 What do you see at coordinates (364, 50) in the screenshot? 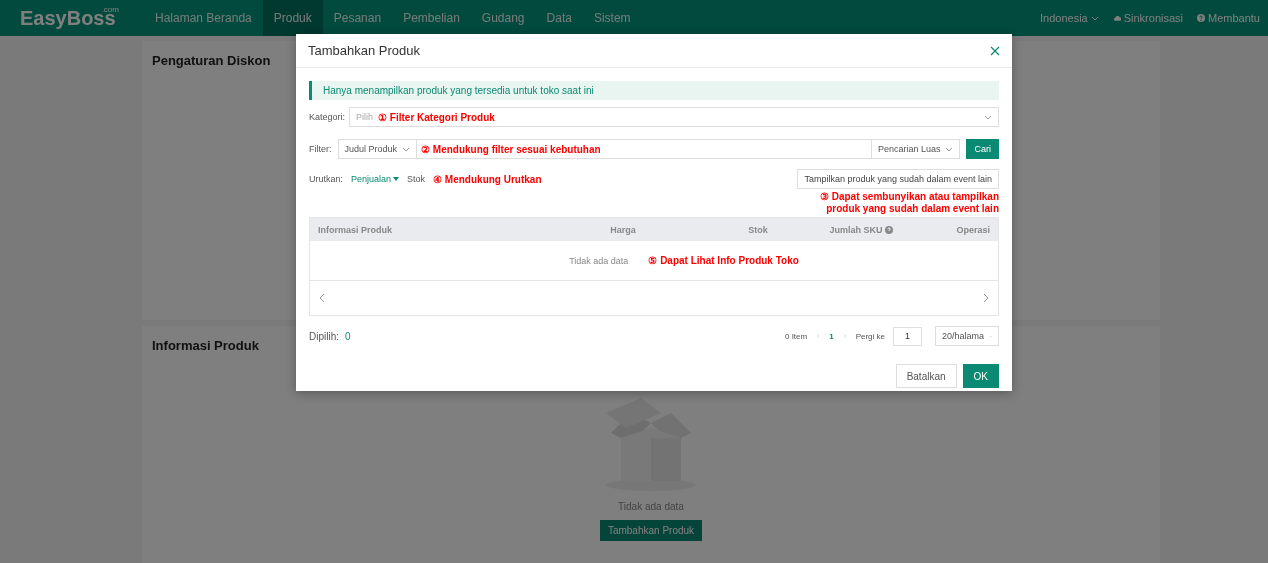
I see `dialog-title: Tambahkan Produk` at bounding box center [364, 50].